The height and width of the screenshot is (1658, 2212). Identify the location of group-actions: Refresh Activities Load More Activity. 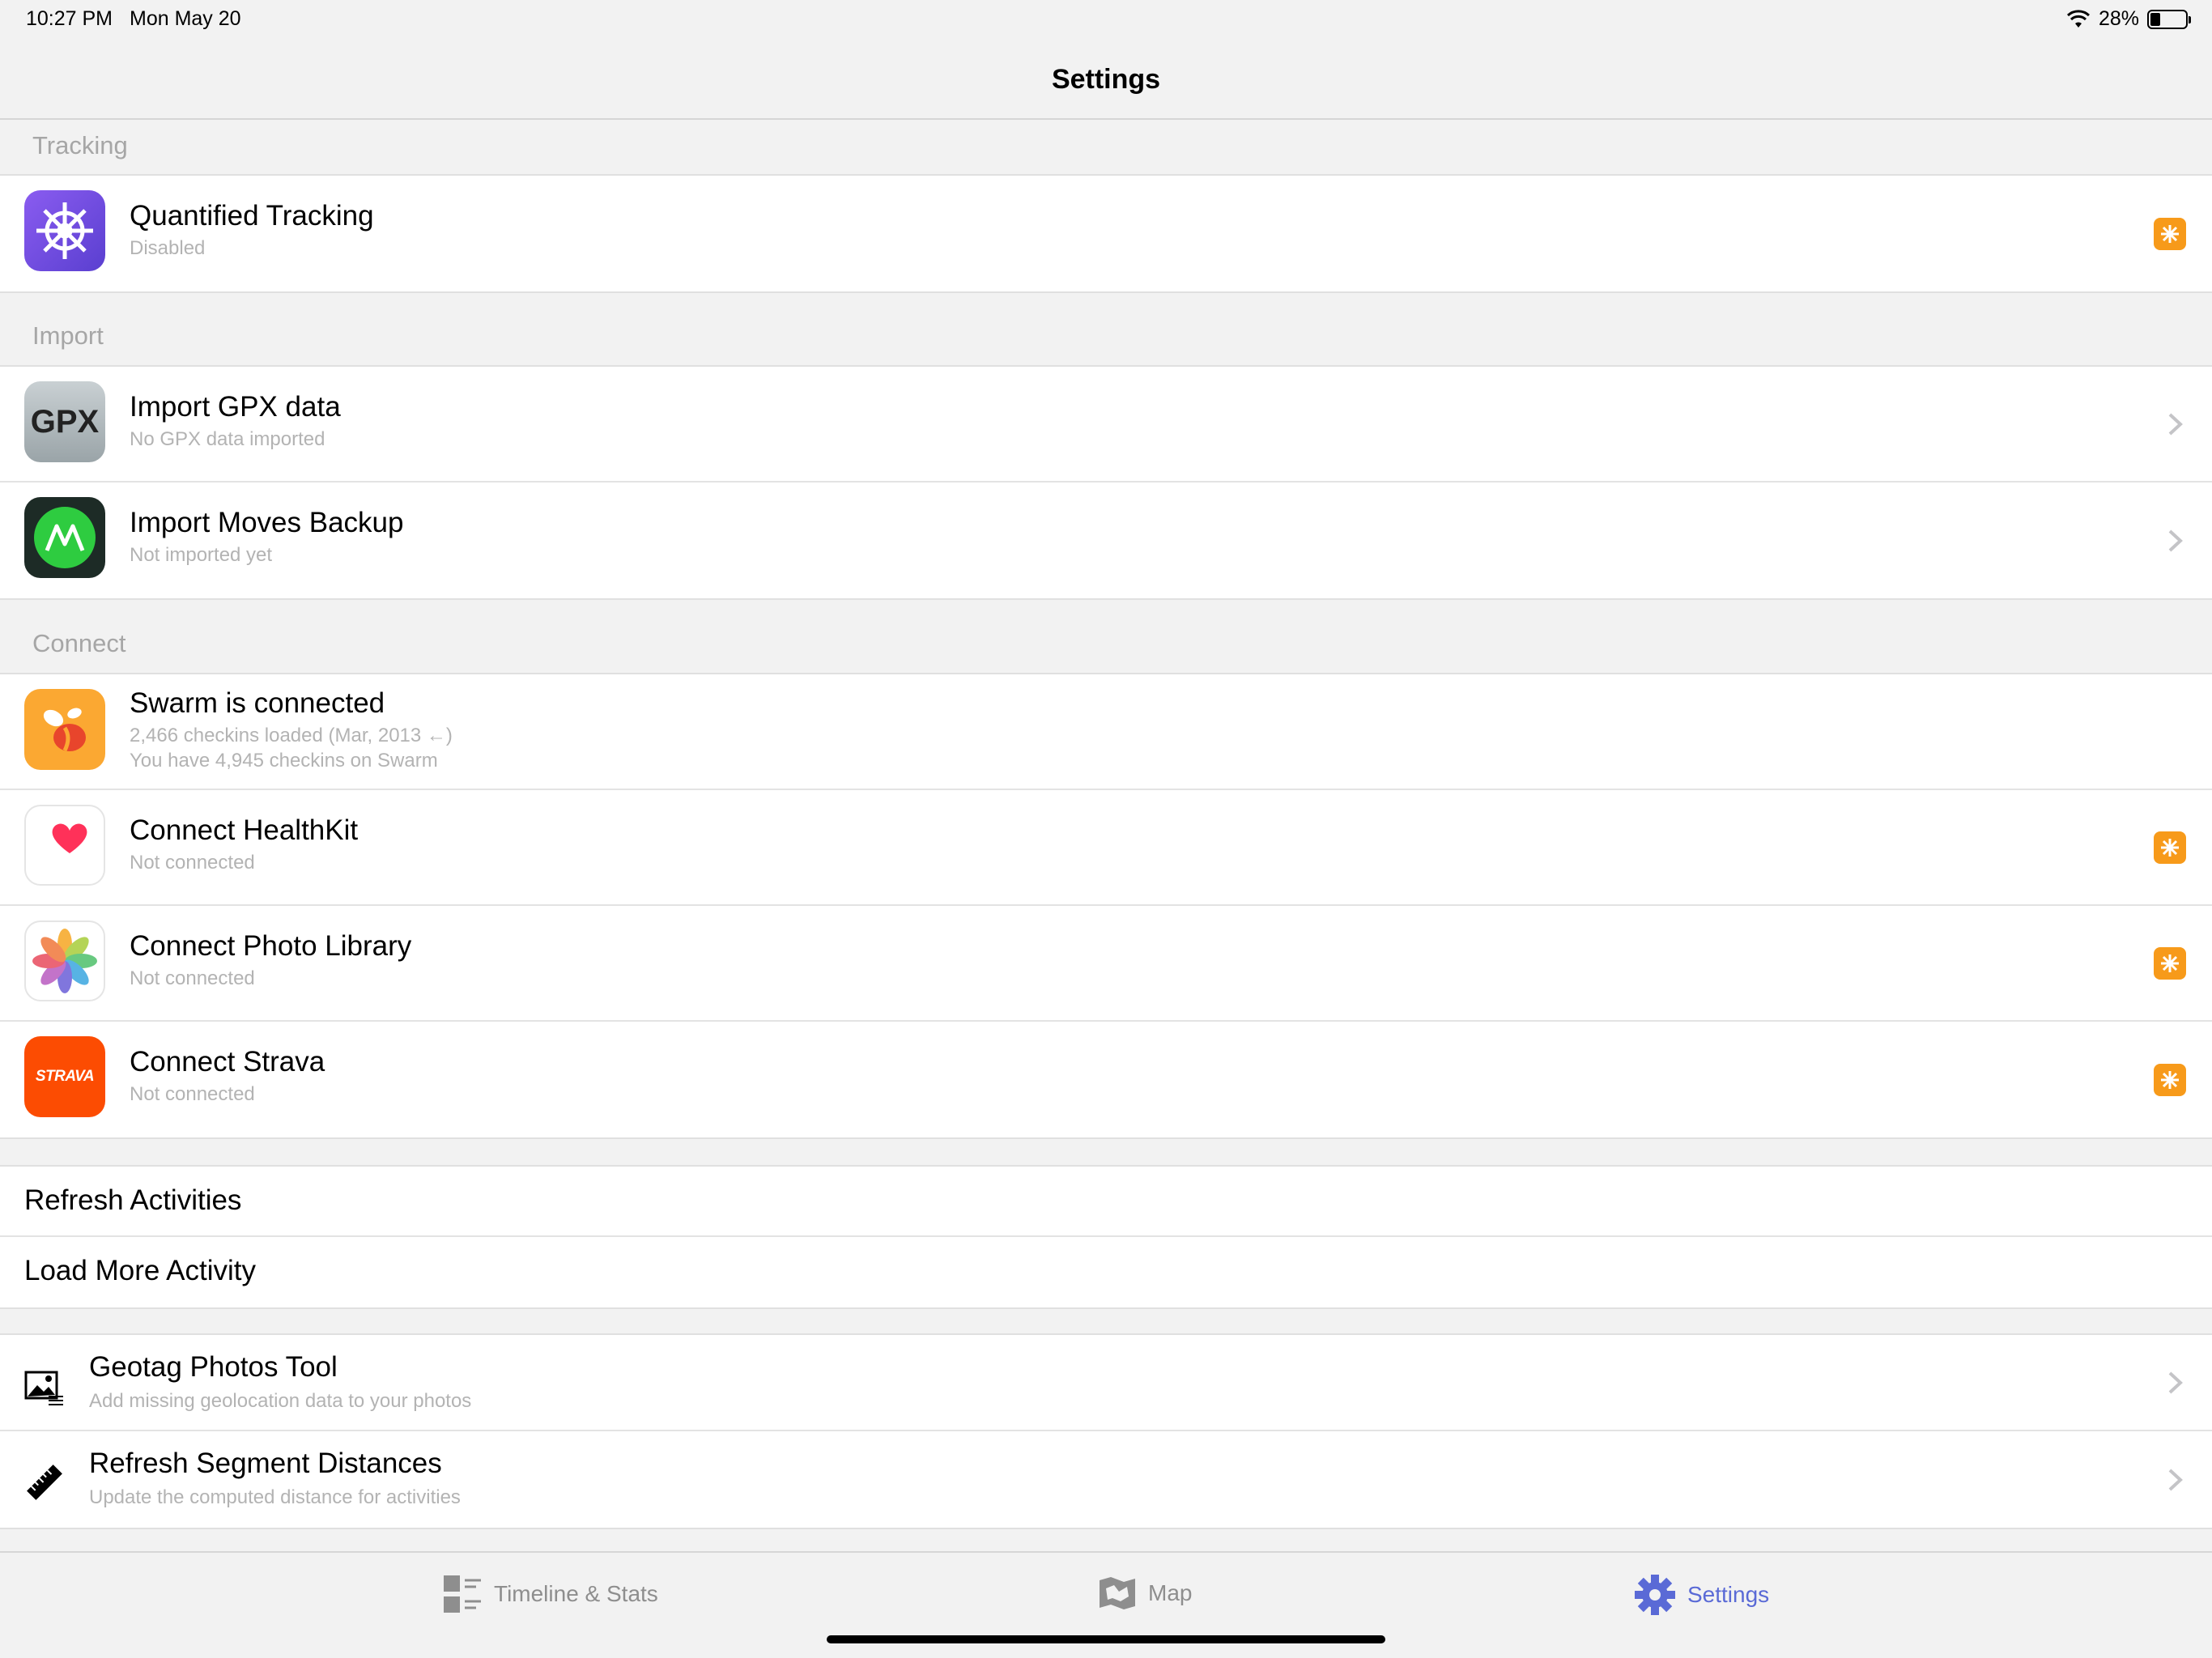
(1106, 1237).